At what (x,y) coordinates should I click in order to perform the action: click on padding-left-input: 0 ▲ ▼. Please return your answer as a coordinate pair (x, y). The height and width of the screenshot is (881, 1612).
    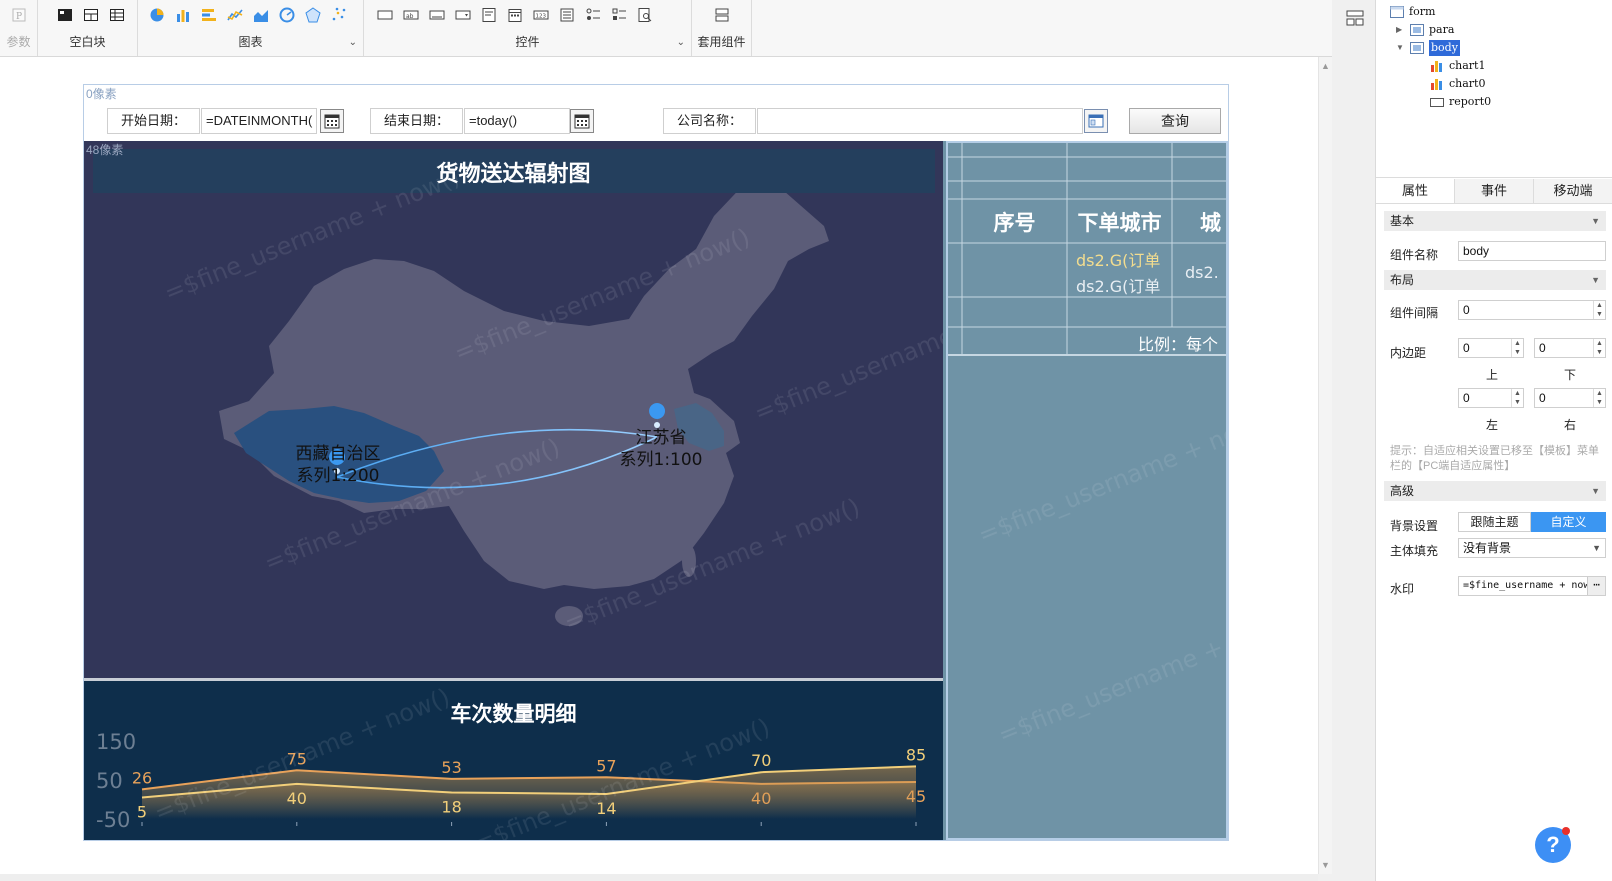
    Looking at the image, I should click on (1491, 398).